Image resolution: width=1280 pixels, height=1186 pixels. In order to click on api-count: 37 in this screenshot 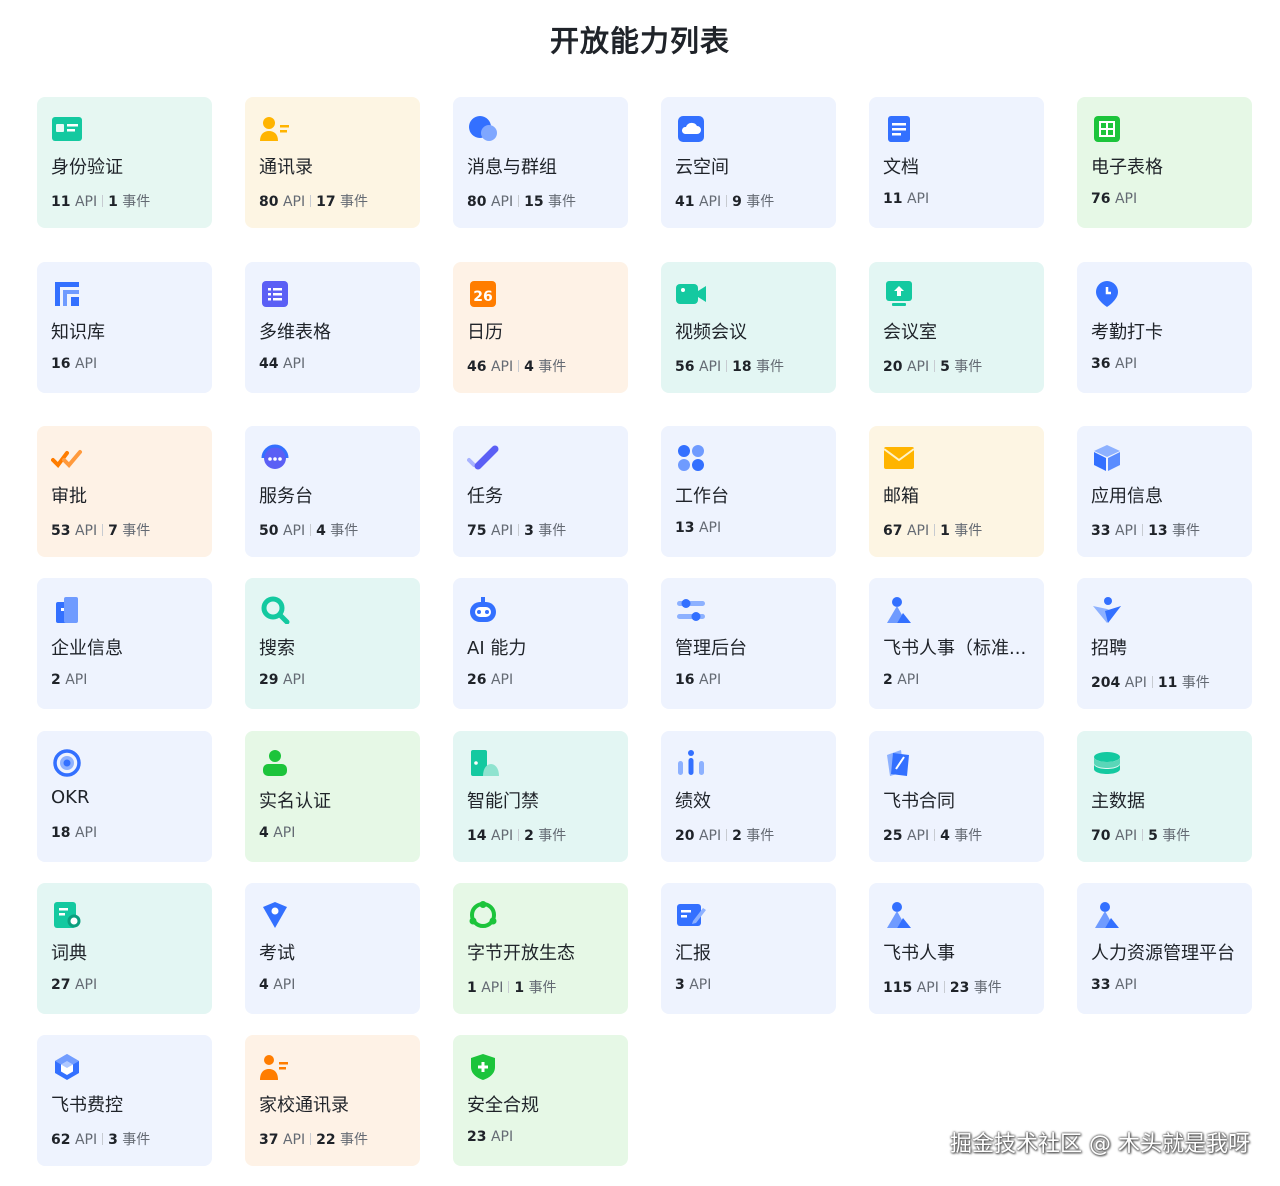, I will do `click(269, 1140)`.